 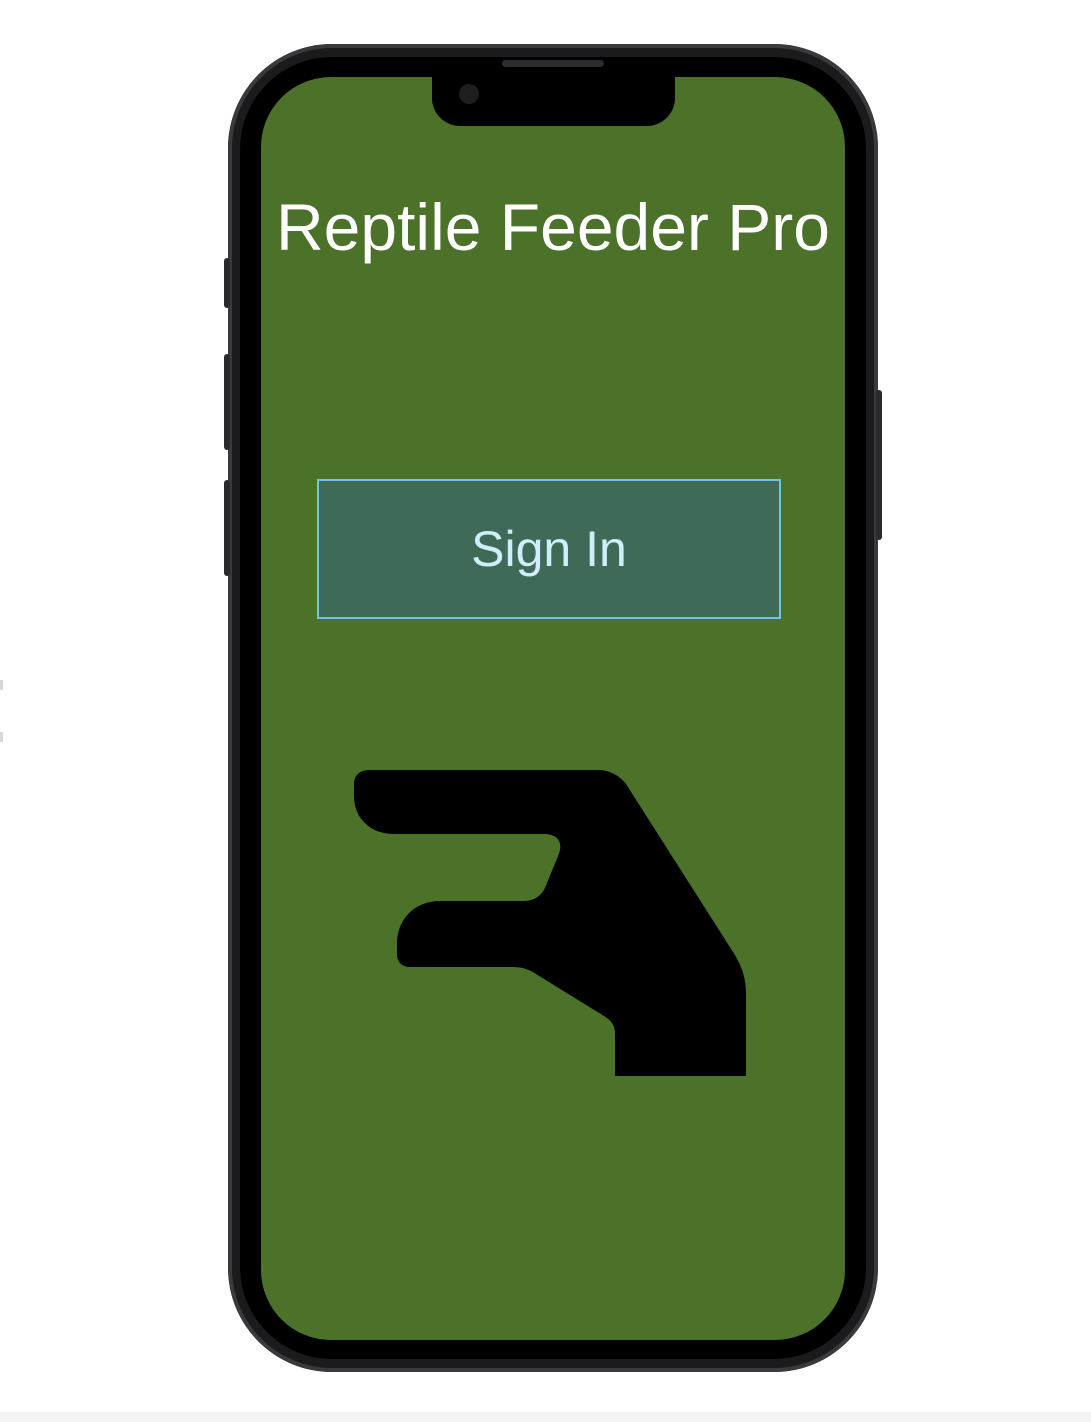 I want to click on phone-volume-up-button, so click(x=227, y=402).